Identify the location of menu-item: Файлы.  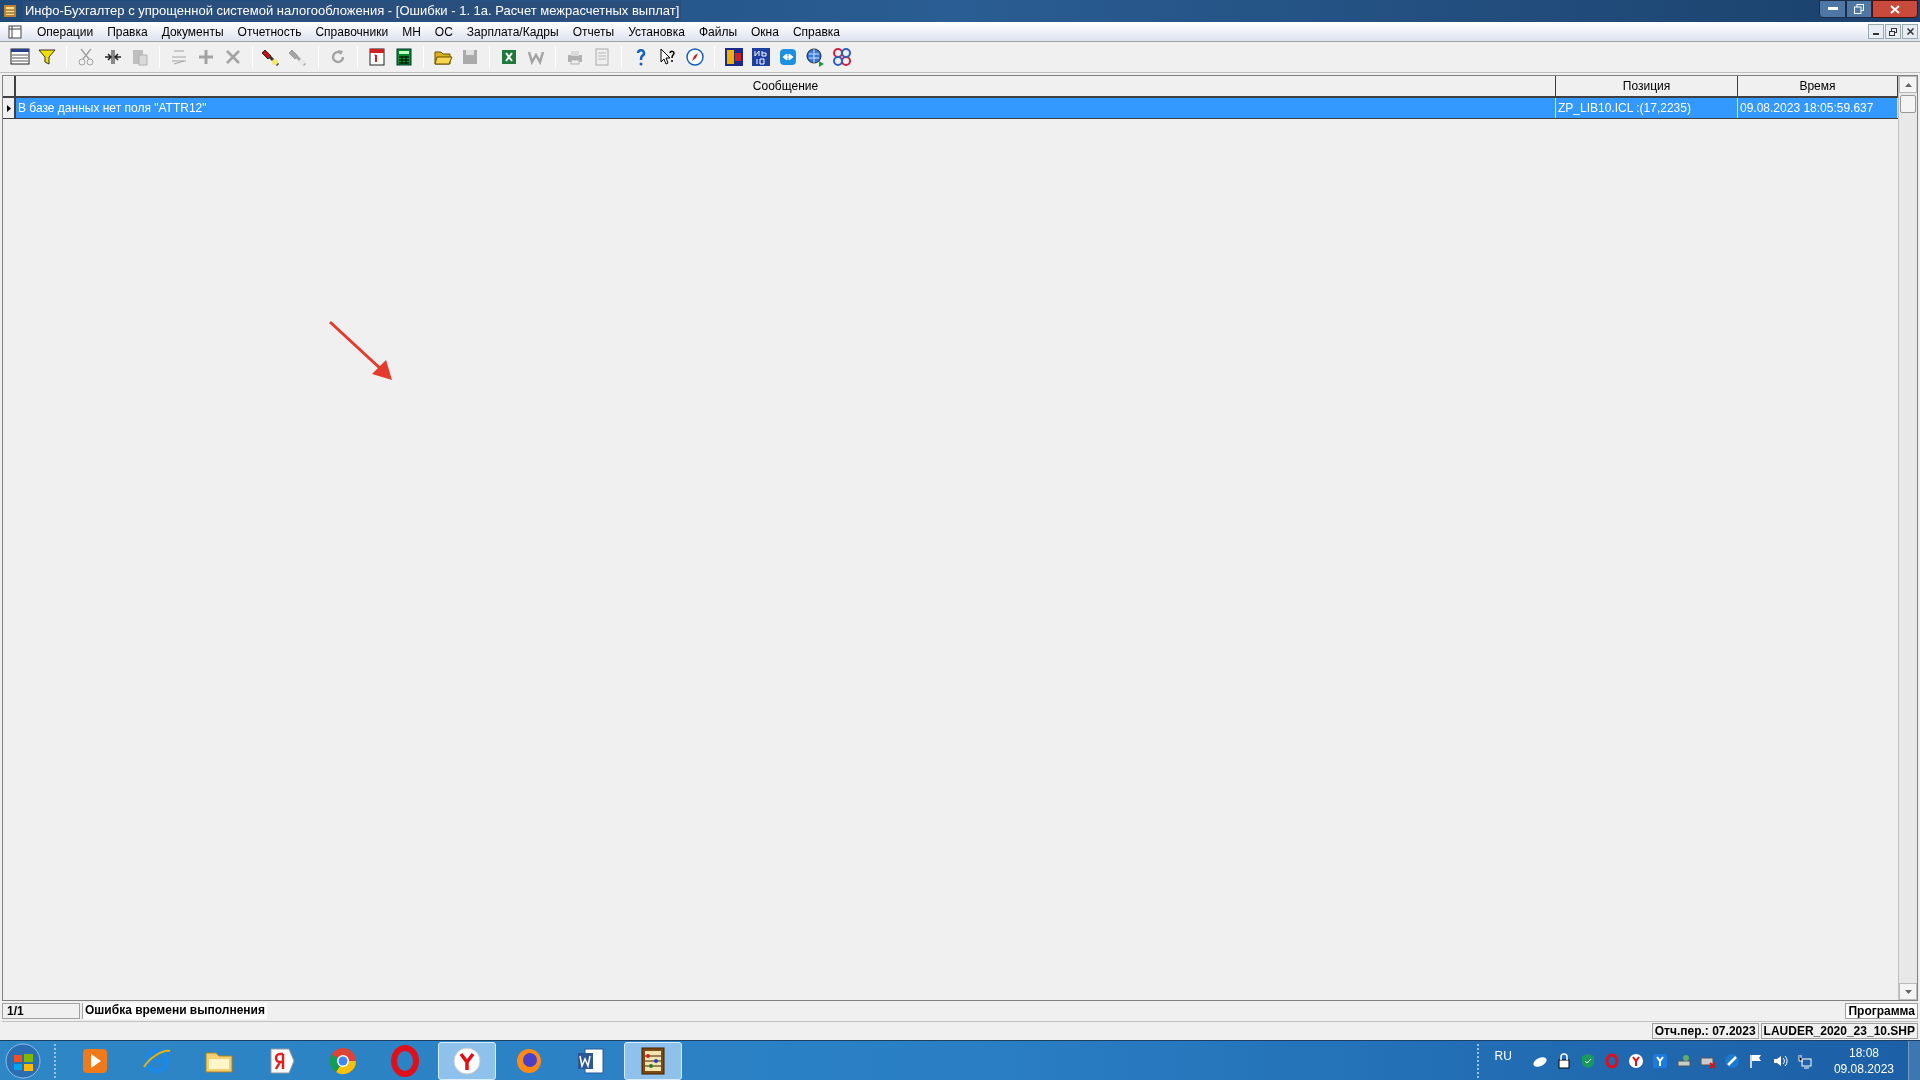
(717, 31).